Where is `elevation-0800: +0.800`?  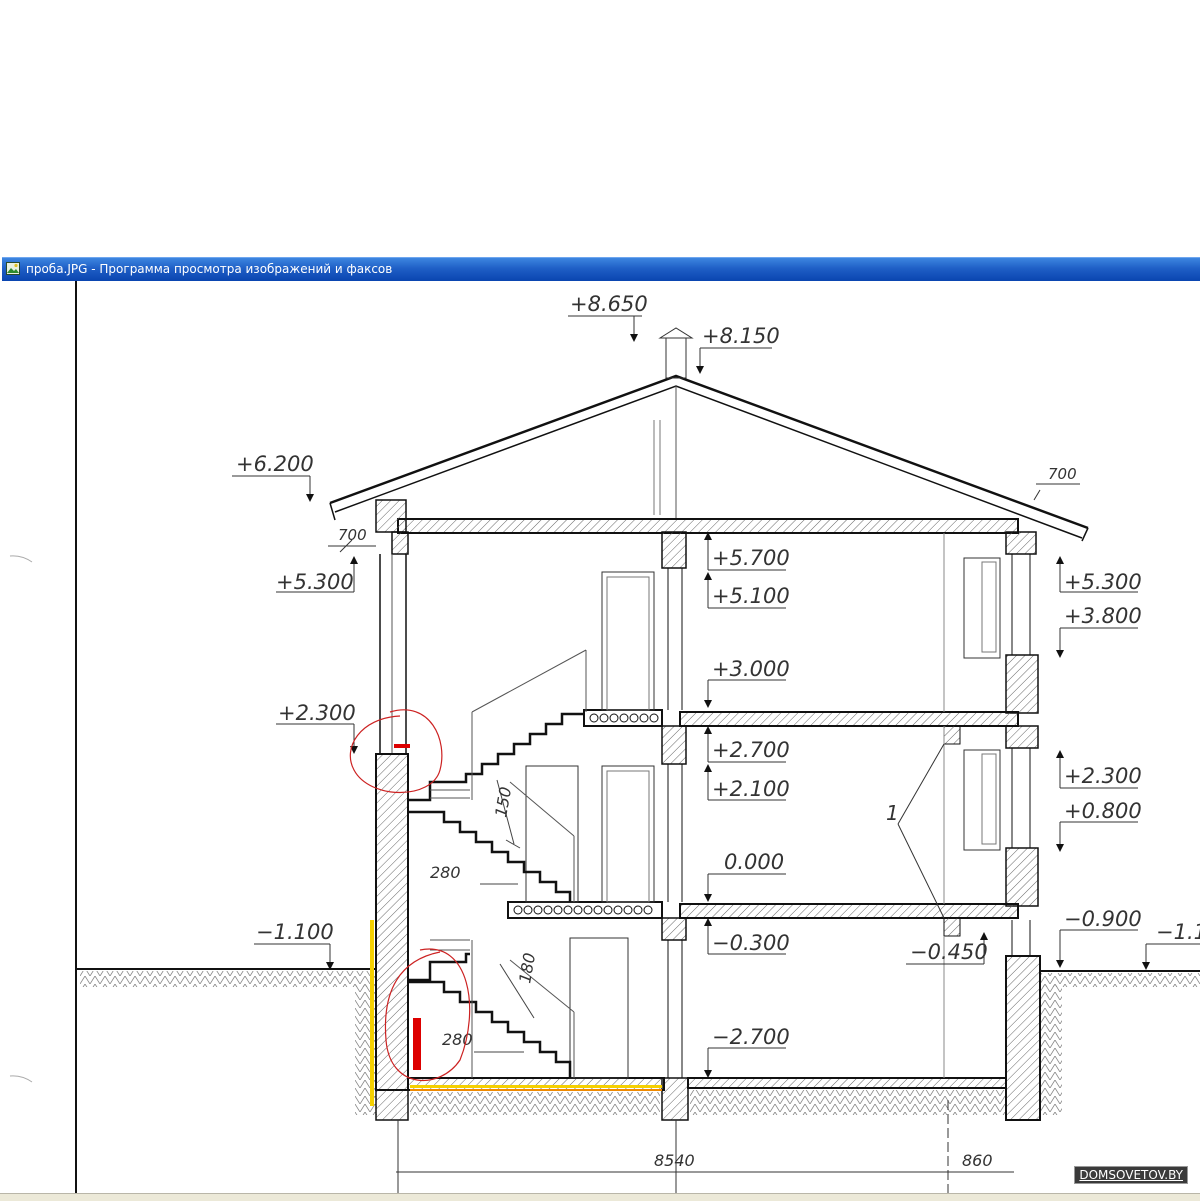
elevation-0800: +0.800 is located at coordinates (1103, 811).